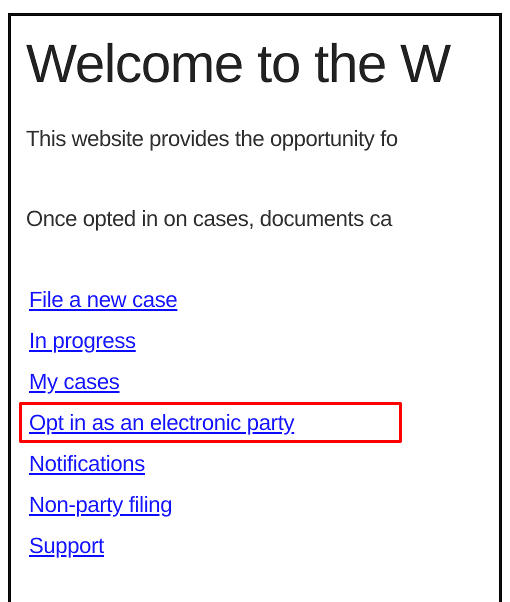  Describe the element at coordinates (212, 139) in the screenshot. I see `intro-paragraph: This website provides the opportunity fo` at that location.